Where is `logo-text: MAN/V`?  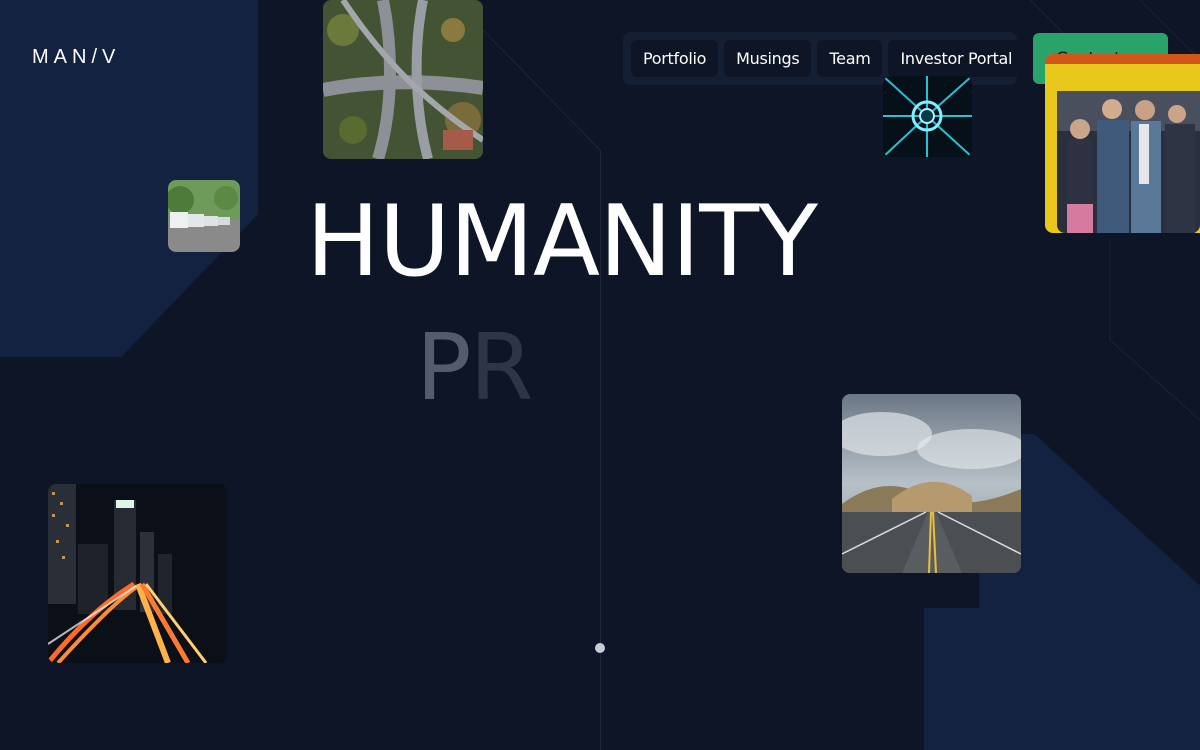 logo-text: MAN/V is located at coordinates (76, 56).